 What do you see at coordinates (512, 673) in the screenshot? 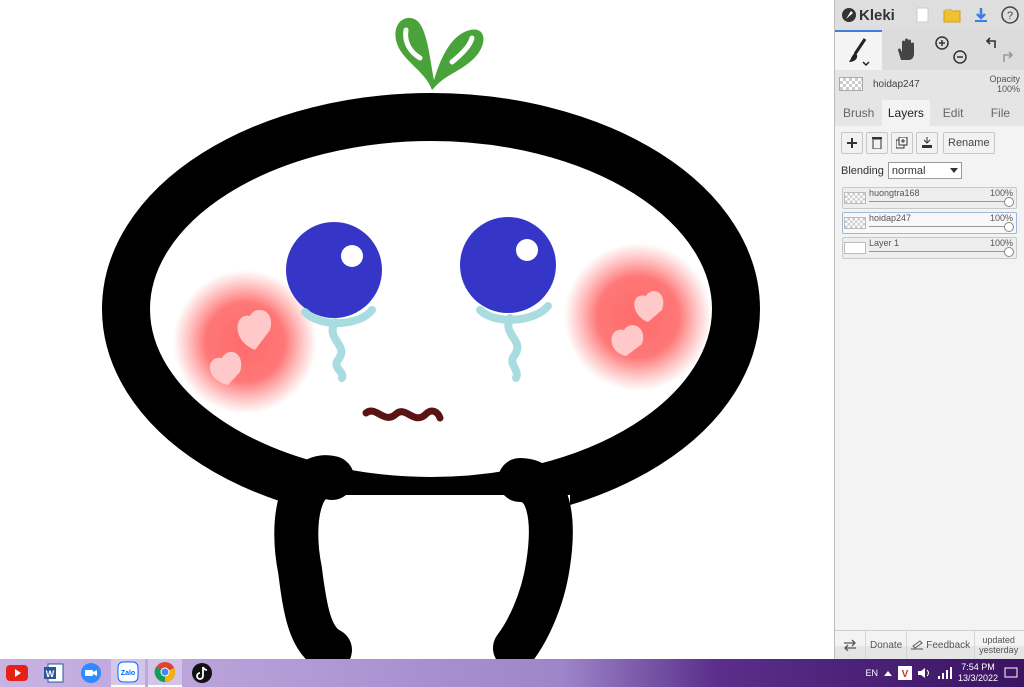
I see `taskbar: W Zalo EN V 7:54 PM 13/3/2022` at bounding box center [512, 673].